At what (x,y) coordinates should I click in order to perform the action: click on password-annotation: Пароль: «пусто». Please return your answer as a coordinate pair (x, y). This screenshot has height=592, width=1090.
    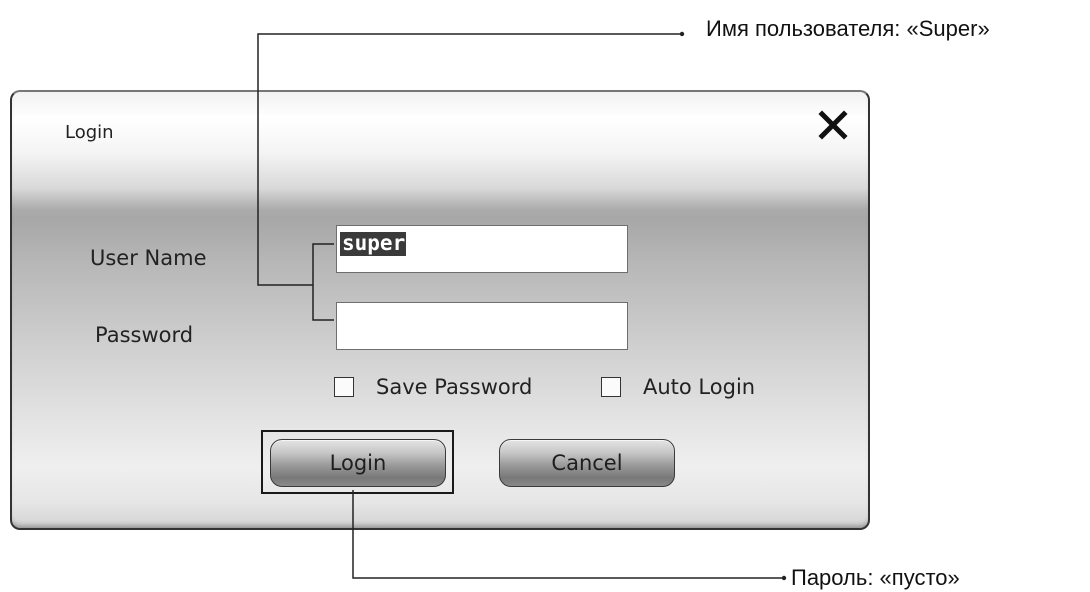
    Looking at the image, I should click on (875, 577).